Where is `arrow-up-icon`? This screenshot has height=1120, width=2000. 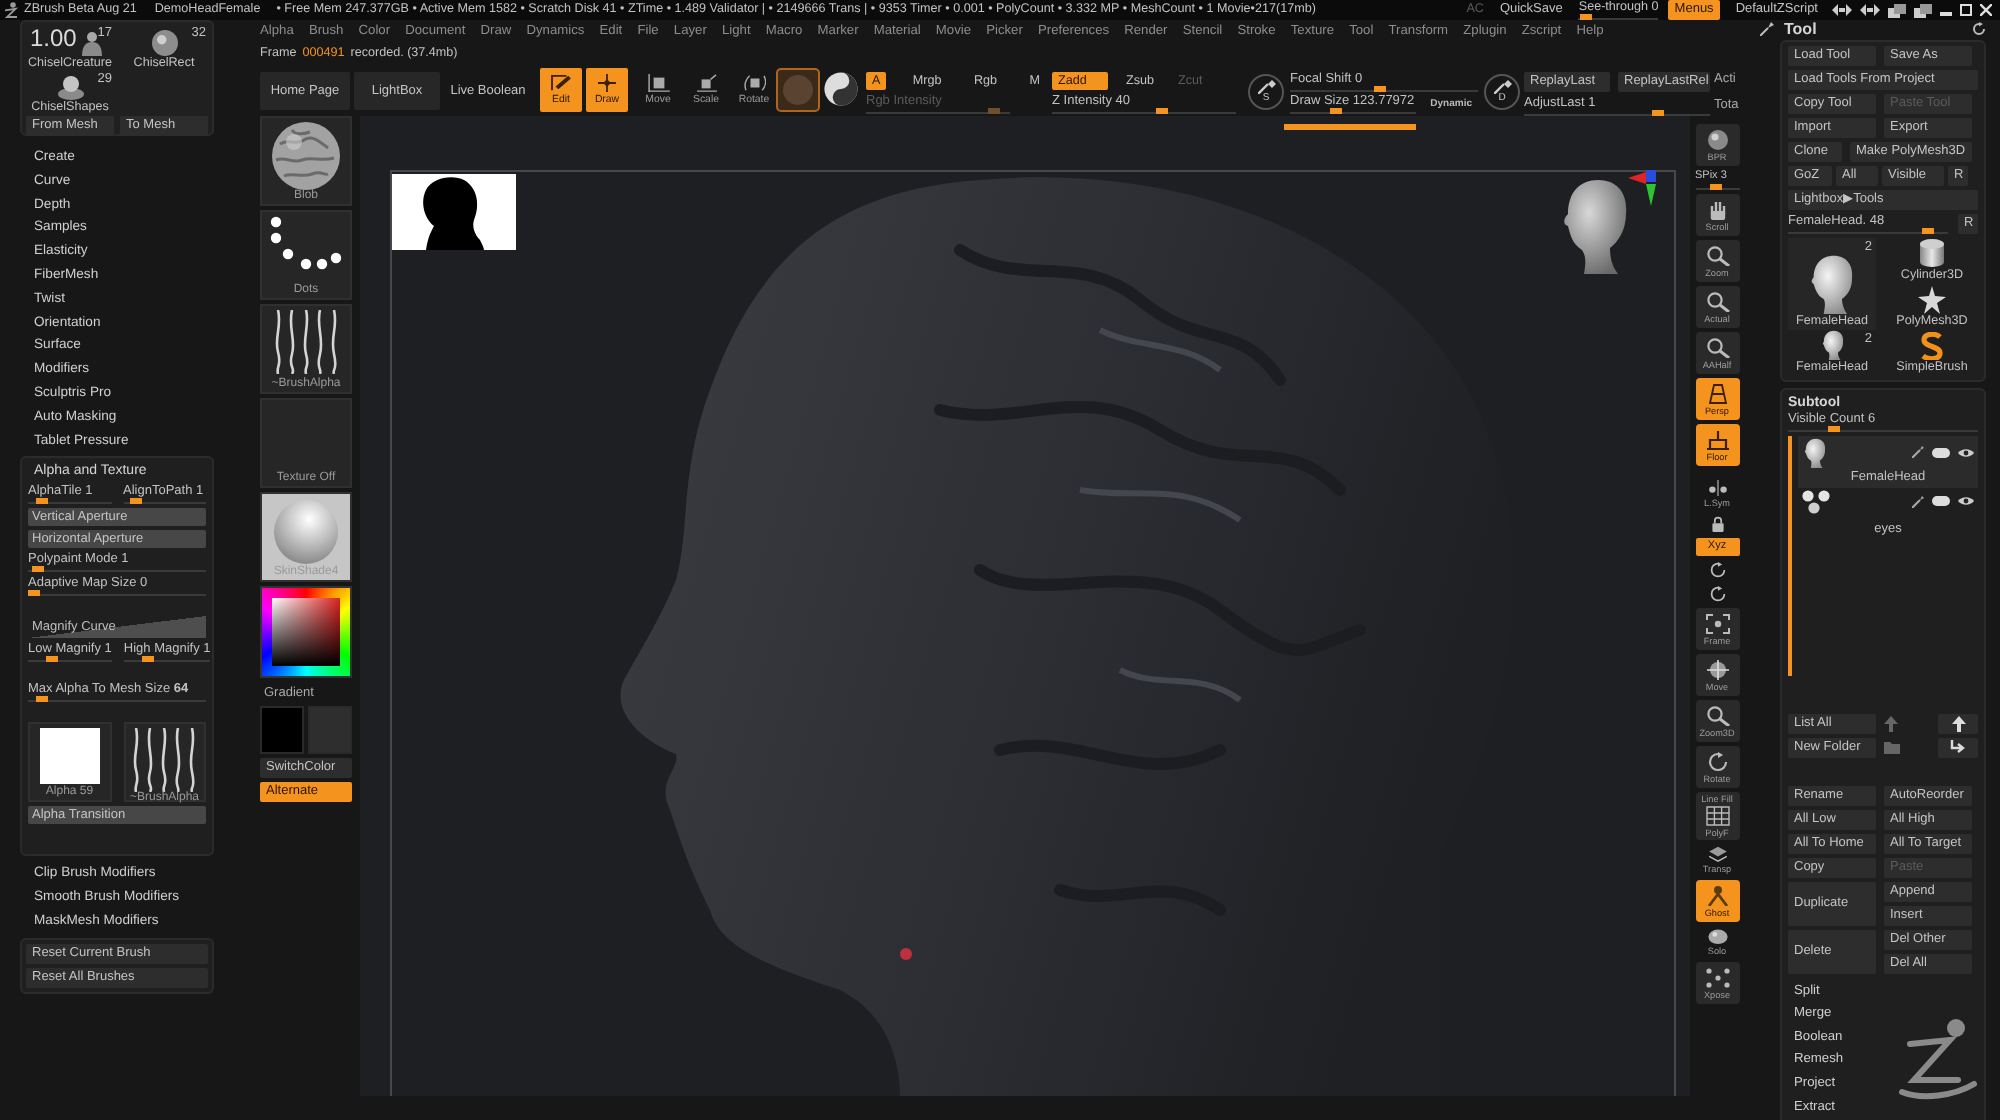 arrow-up-icon is located at coordinates (1958, 723).